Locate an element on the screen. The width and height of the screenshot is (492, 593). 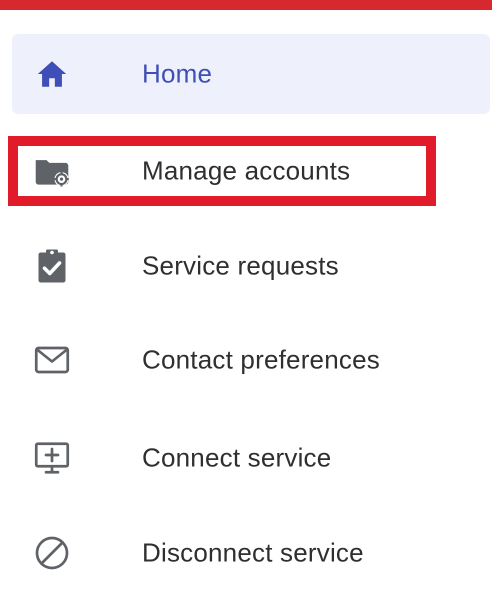
sidebar-item-disconnect-service: Disconnect service is located at coordinates (251, 553).